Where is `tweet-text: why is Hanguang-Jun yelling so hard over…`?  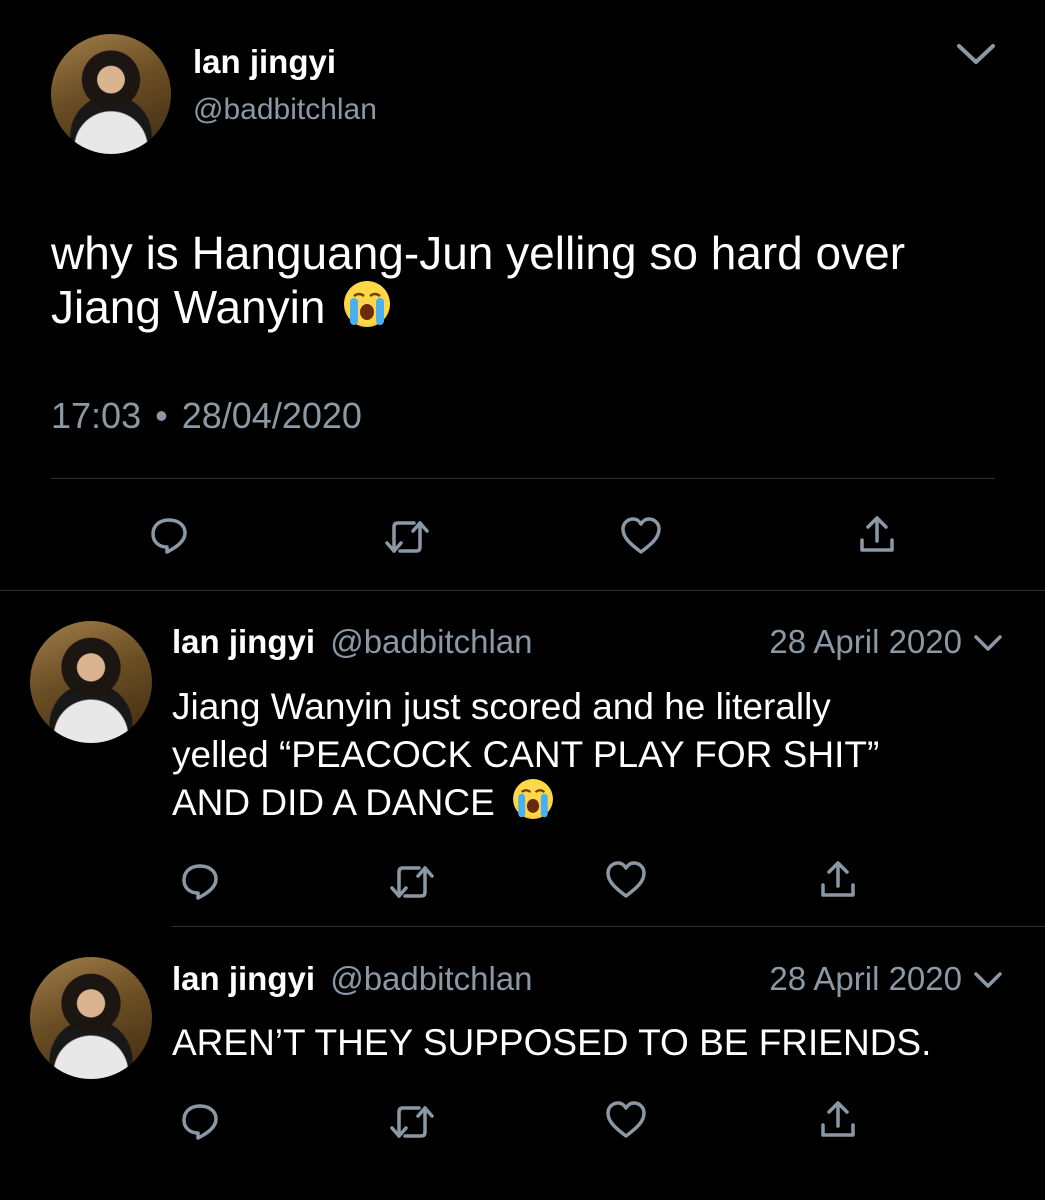 tweet-text: why is Hanguang-Jun yelling so hard over… is located at coordinates (511, 280).